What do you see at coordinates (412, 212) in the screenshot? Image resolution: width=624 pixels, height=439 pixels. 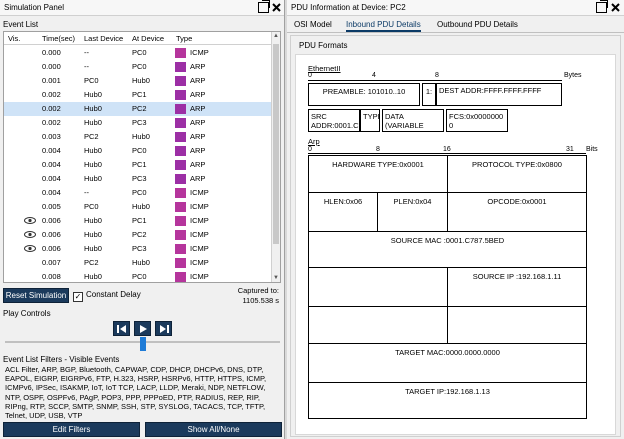 I see `plen-field: PLEN:0x04` at bounding box center [412, 212].